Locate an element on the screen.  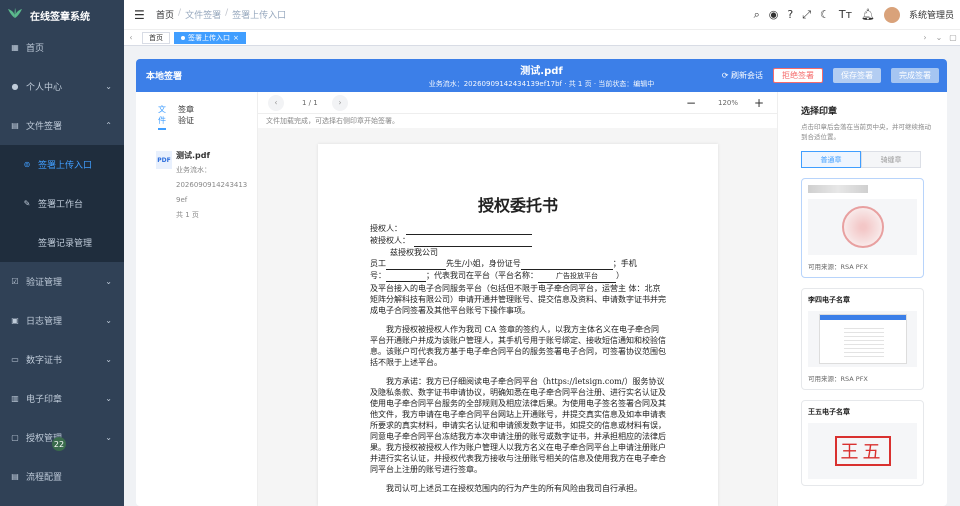
theme-moon-icon: ☾ is located at coordinates (825, 14).